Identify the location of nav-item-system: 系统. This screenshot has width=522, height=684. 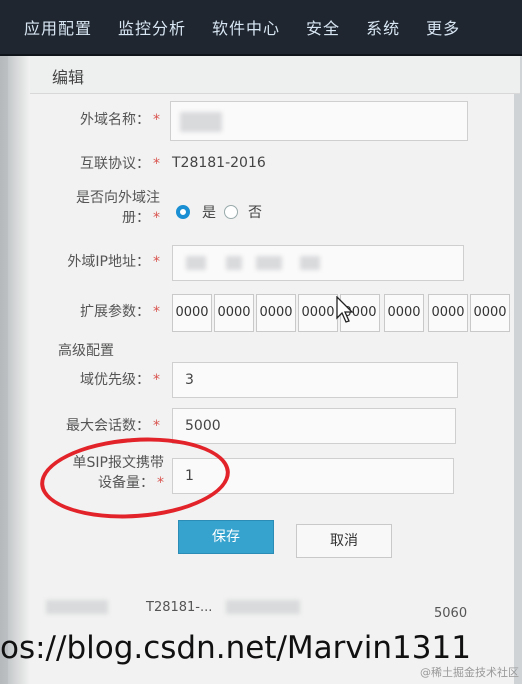
(383, 27).